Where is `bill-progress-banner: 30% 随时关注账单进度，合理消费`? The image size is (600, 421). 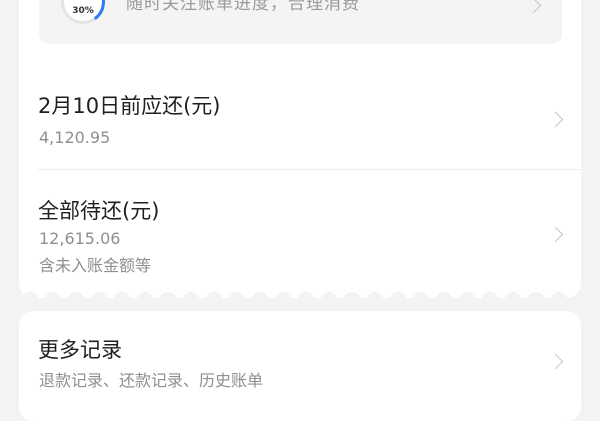
bill-progress-banner: 30% 随时关注账单进度，合理消费 is located at coordinates (300, 22).